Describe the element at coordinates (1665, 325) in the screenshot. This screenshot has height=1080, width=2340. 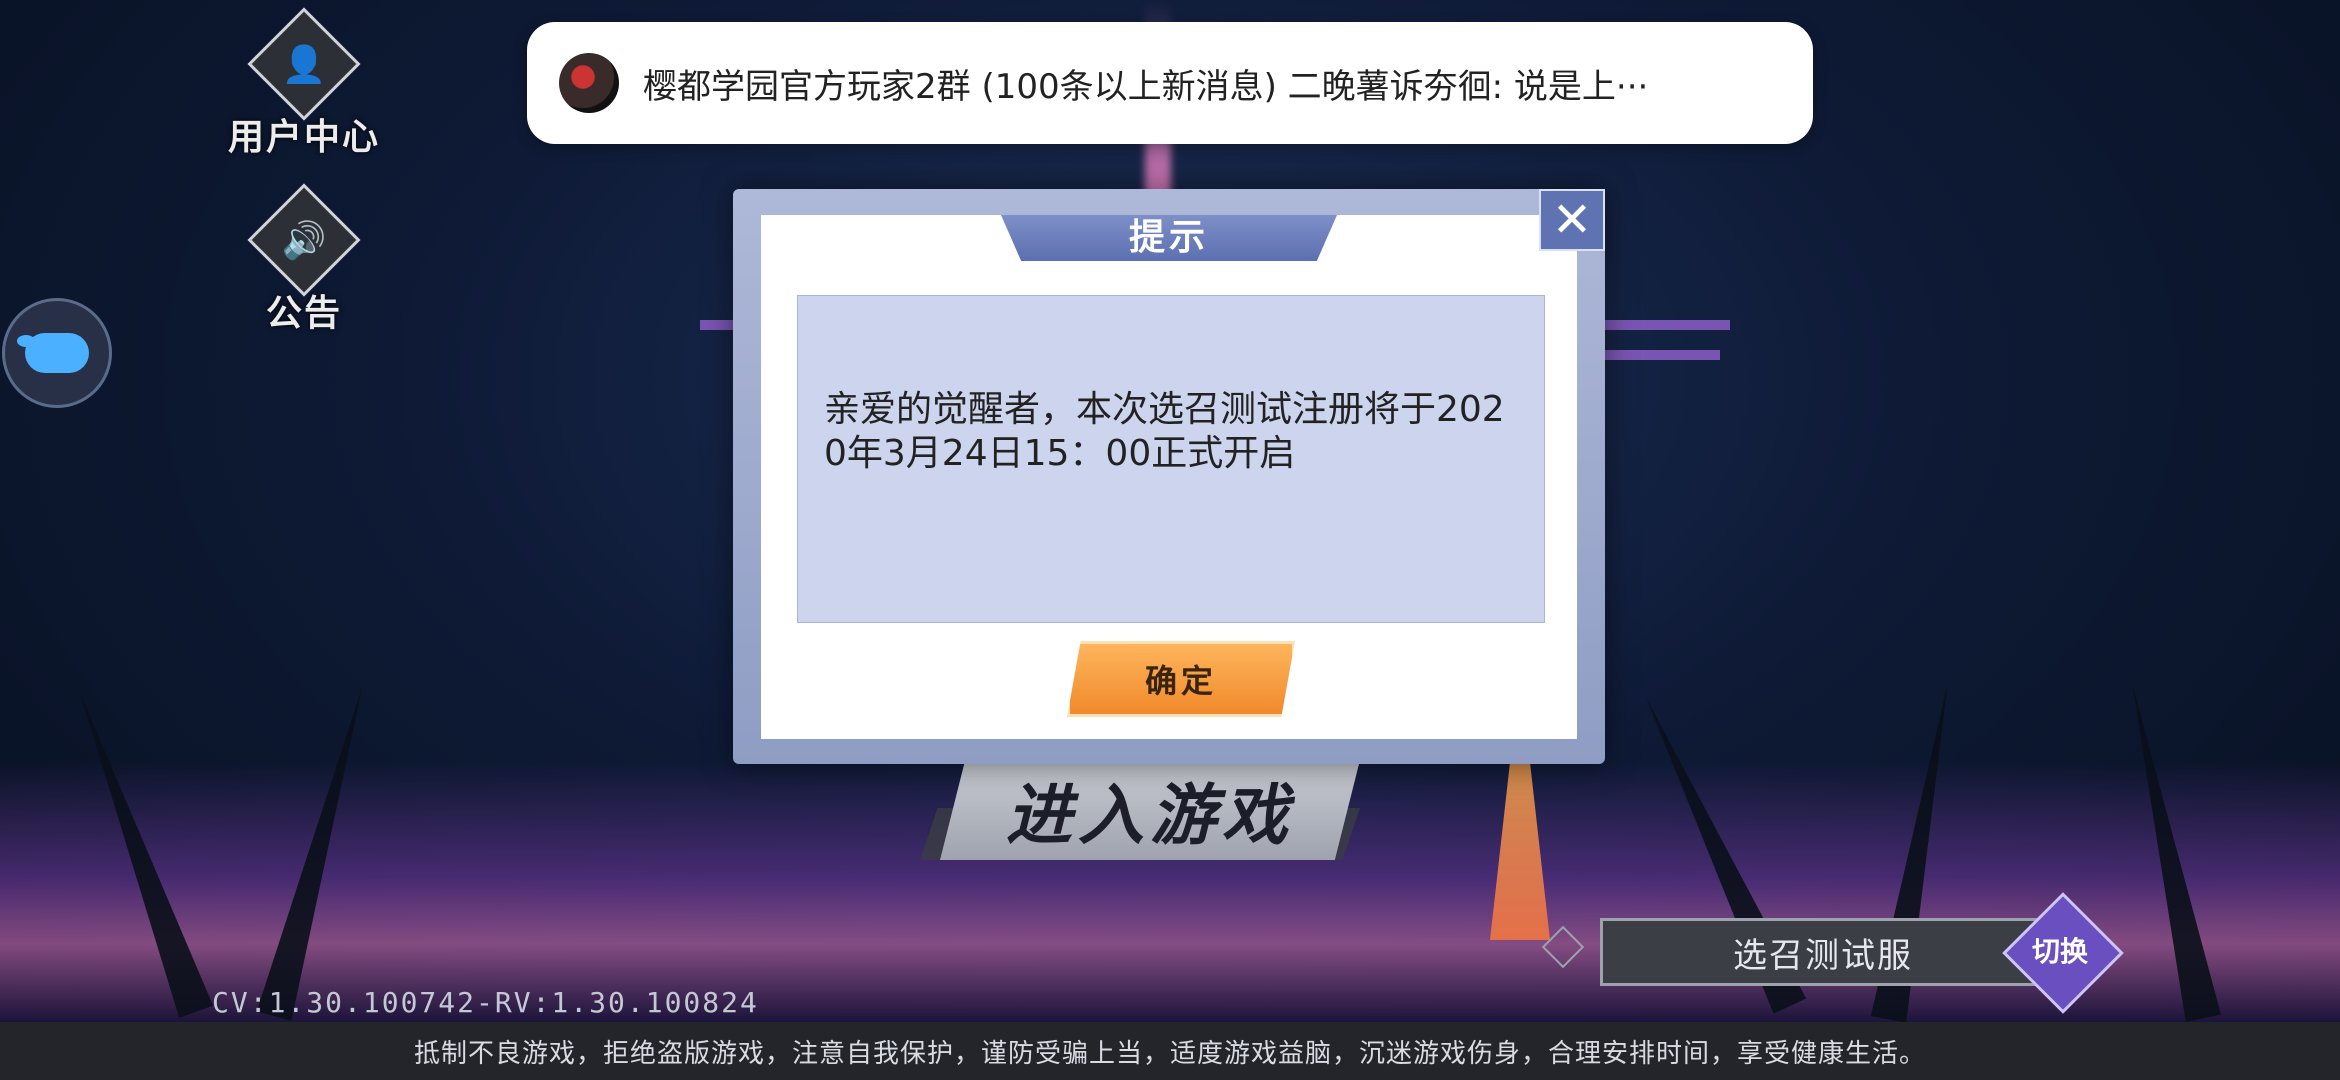
I see `glow-bar` at that location.